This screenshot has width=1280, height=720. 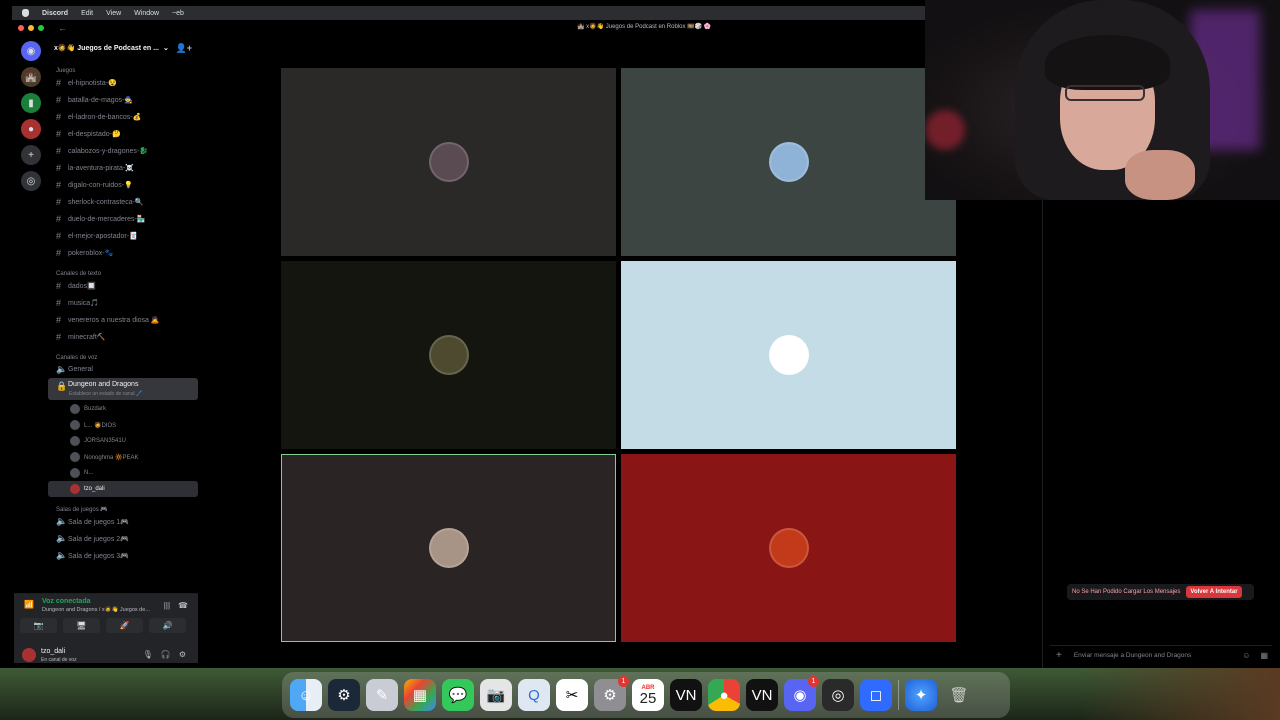 What do you see at coordinates (123, 82) in the screenshot?
I see `channel-item: # el-hipnotista-😵` at bounding box center [123, 82].